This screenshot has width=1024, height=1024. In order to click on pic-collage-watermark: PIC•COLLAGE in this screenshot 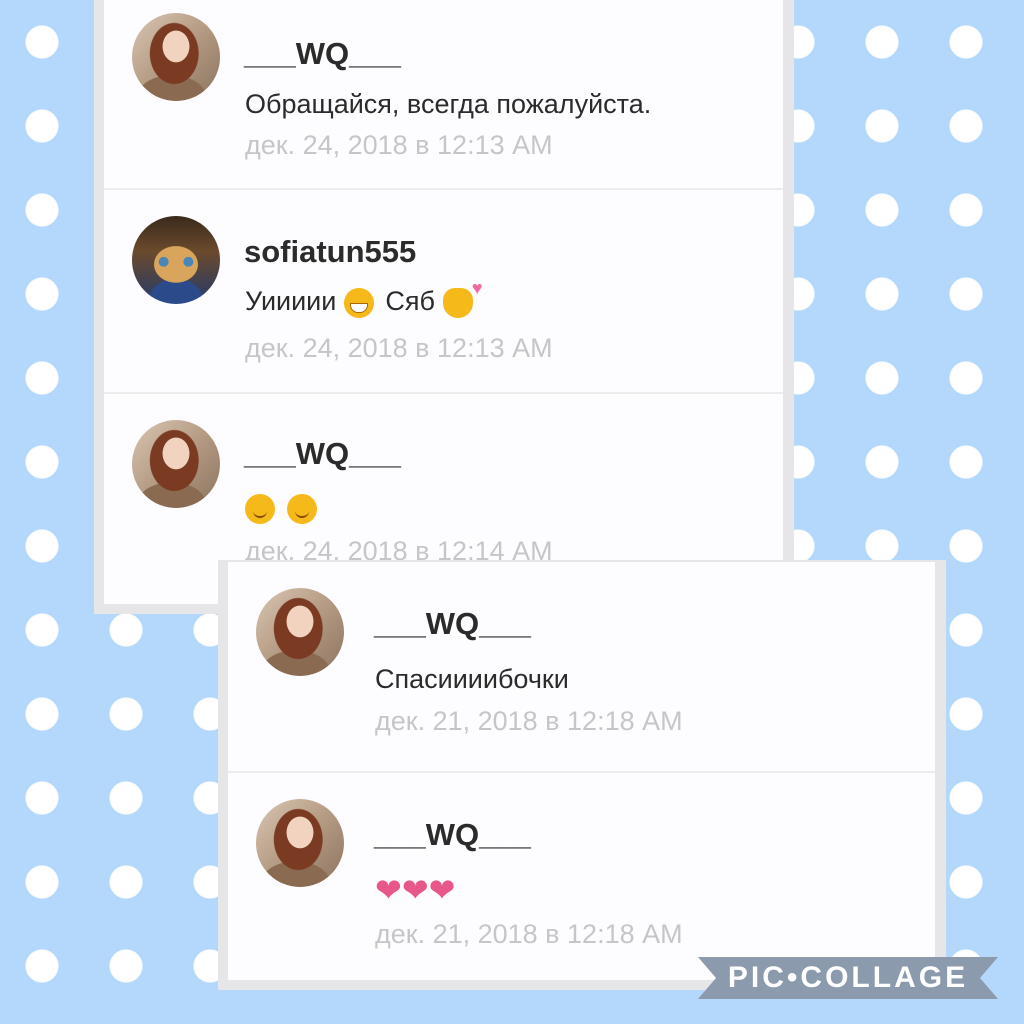, I will do `click(848, 978)`.